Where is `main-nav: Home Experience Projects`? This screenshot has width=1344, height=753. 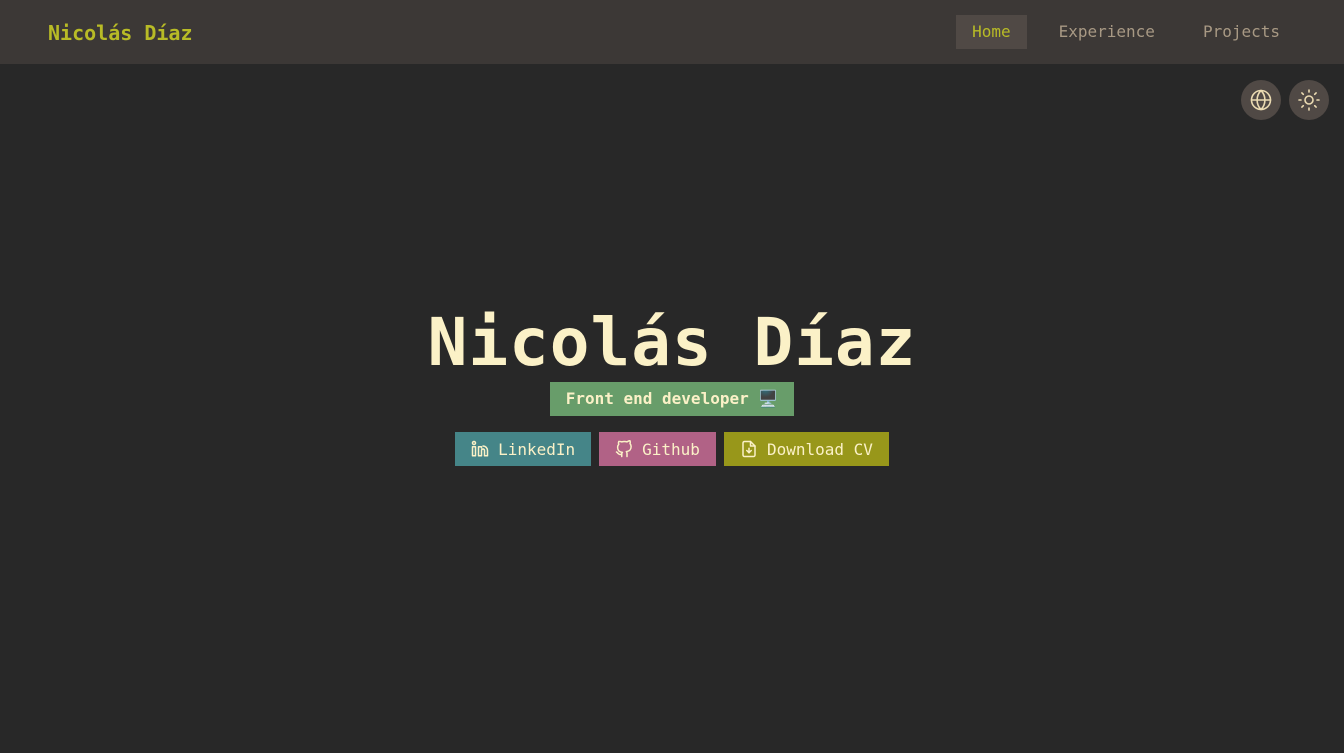
main-nav: Home Experience Projects is located at coordinates (1118, 32).